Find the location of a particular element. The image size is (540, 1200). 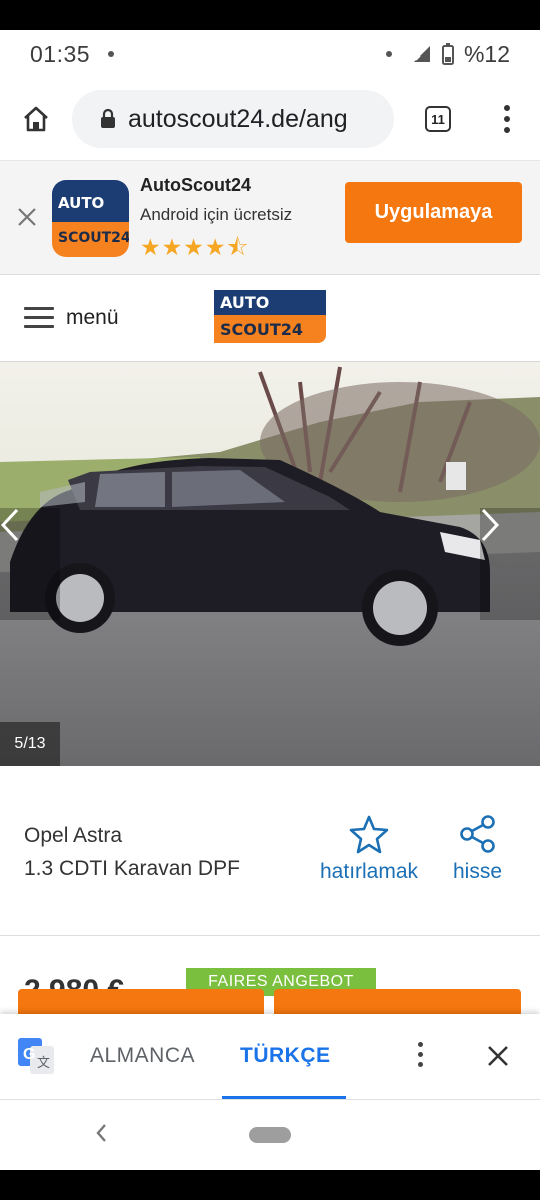

tab-switcher-button: 11 is located at coordinates (438, 119).